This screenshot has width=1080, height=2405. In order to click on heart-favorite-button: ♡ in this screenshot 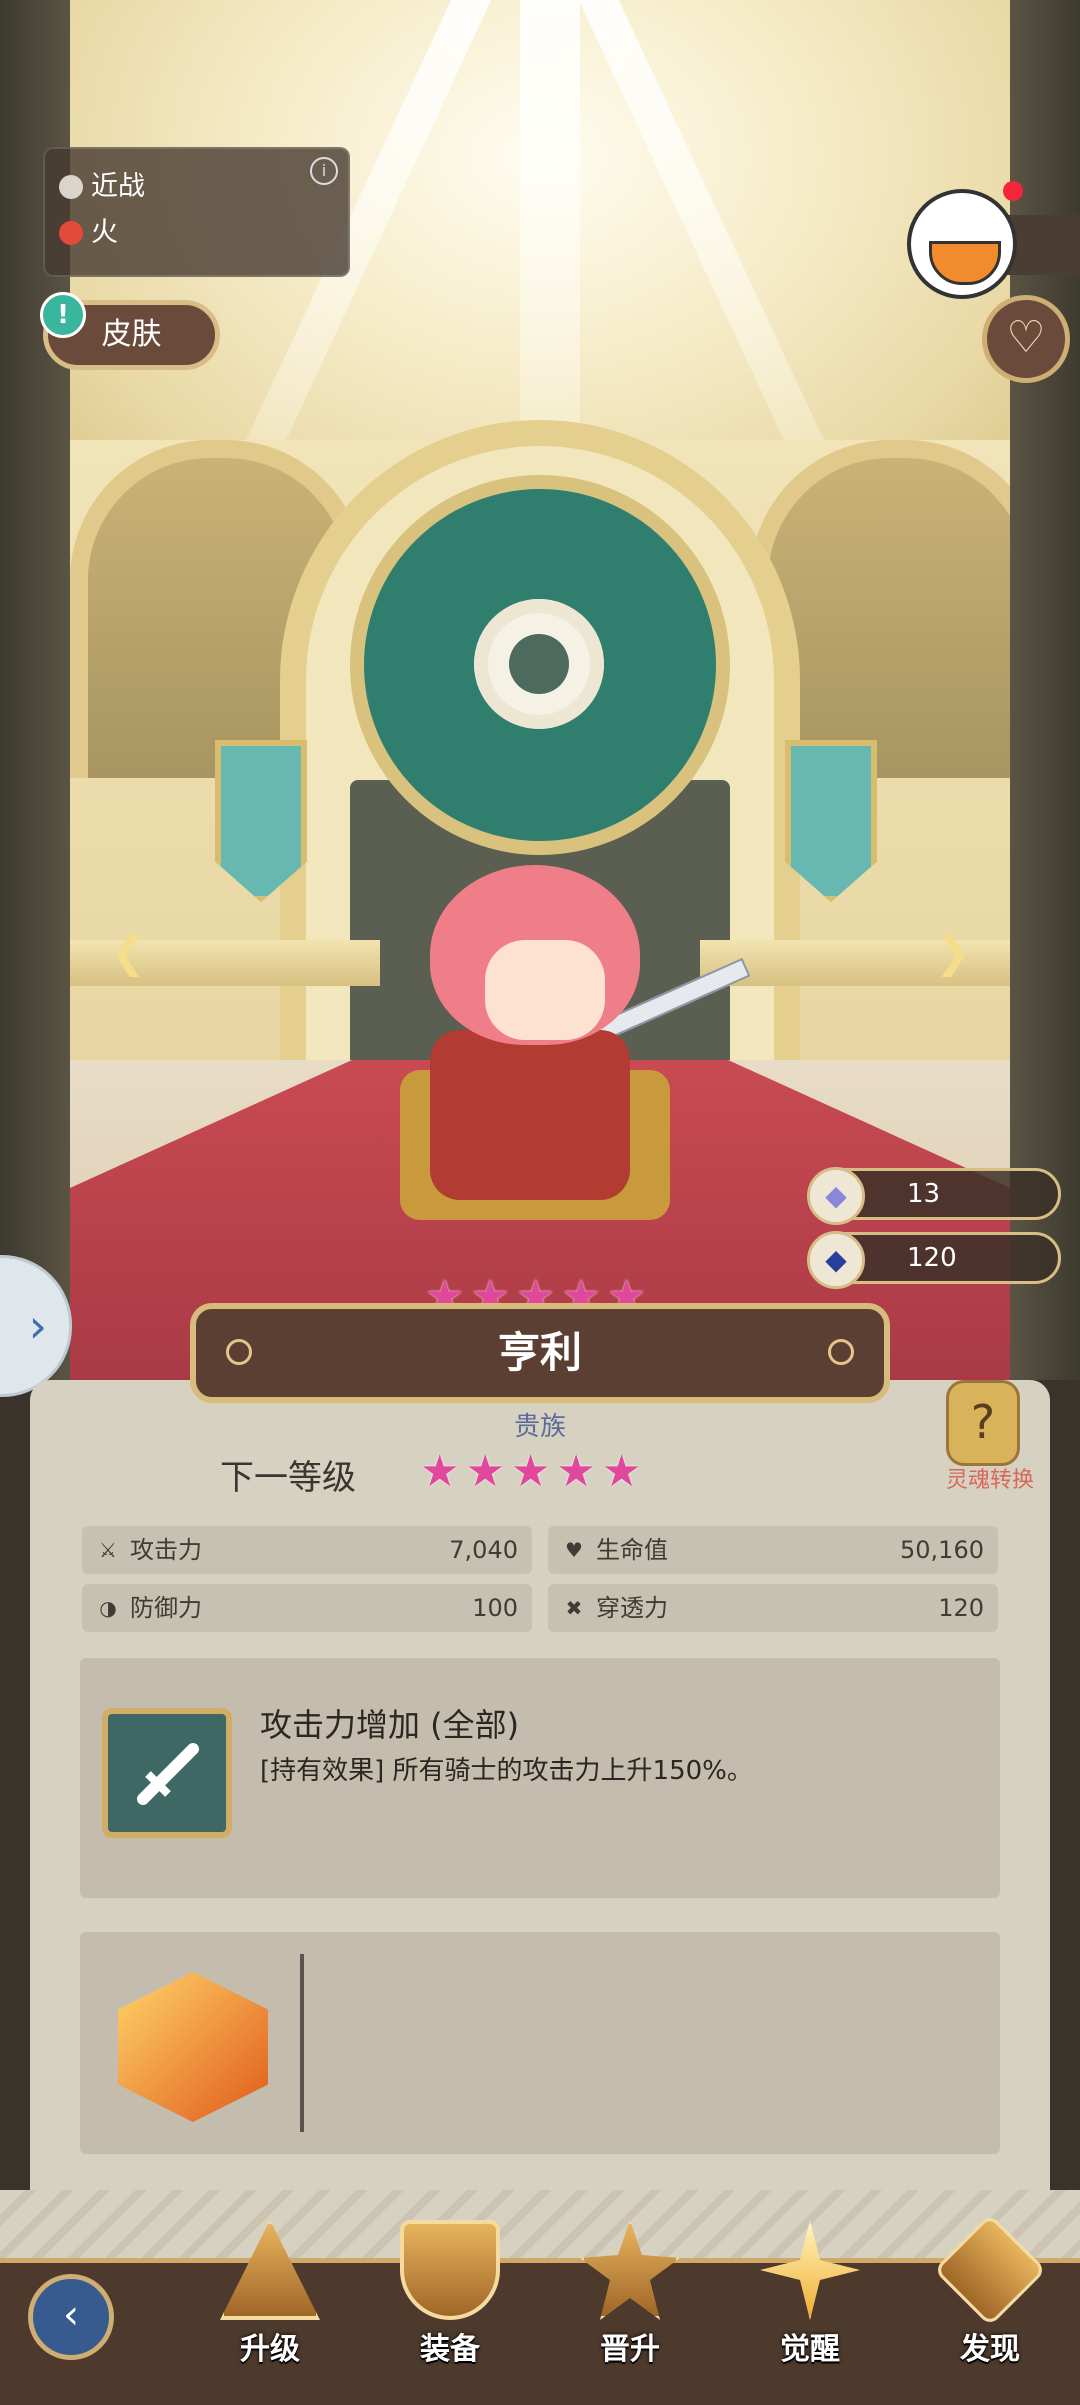, I will do `click(1026, 339)`.